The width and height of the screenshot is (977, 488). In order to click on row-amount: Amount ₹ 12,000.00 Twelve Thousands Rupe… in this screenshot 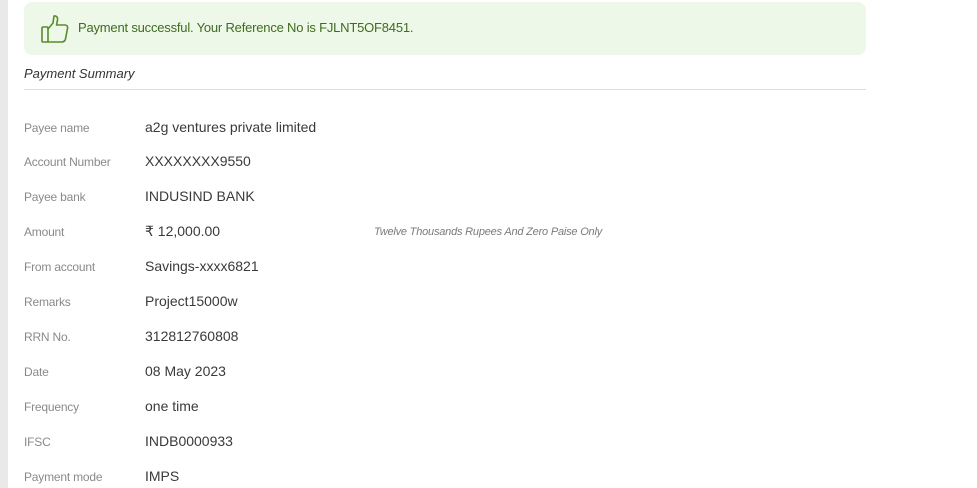, I will do `click(445, 233)`.